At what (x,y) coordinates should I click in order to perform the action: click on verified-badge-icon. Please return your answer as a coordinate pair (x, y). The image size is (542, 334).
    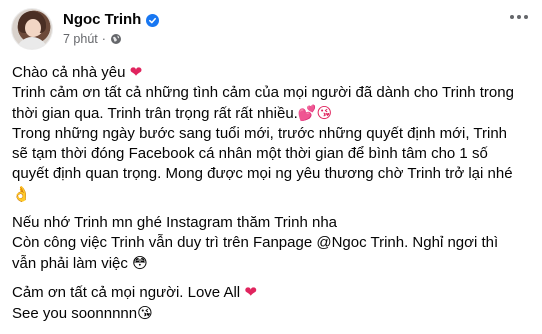
    Looking at the image, I should click on (153, 20).